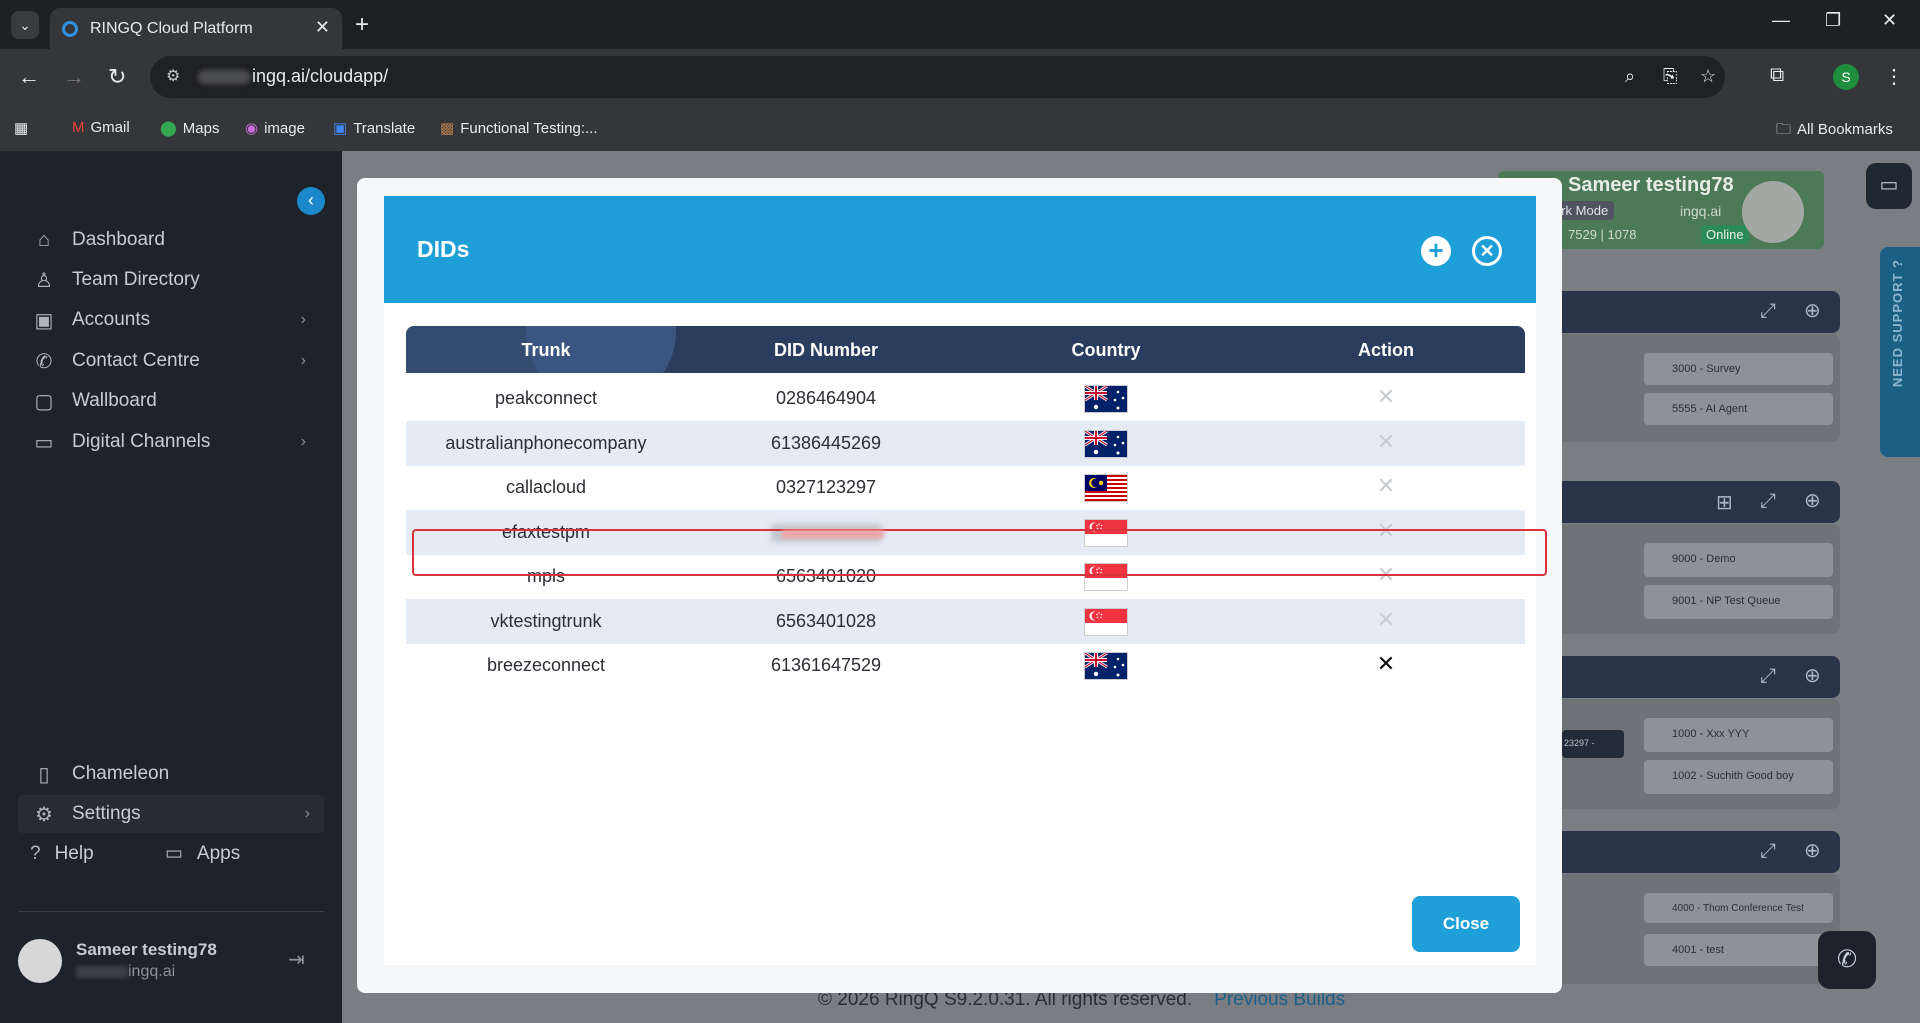 Image resolution: width=1920 pixels, height=1023 pixels. What do you see at coordinates (833, 534) in the screenshot?
I see `redaction-mark` at bounding box center [833, 534].